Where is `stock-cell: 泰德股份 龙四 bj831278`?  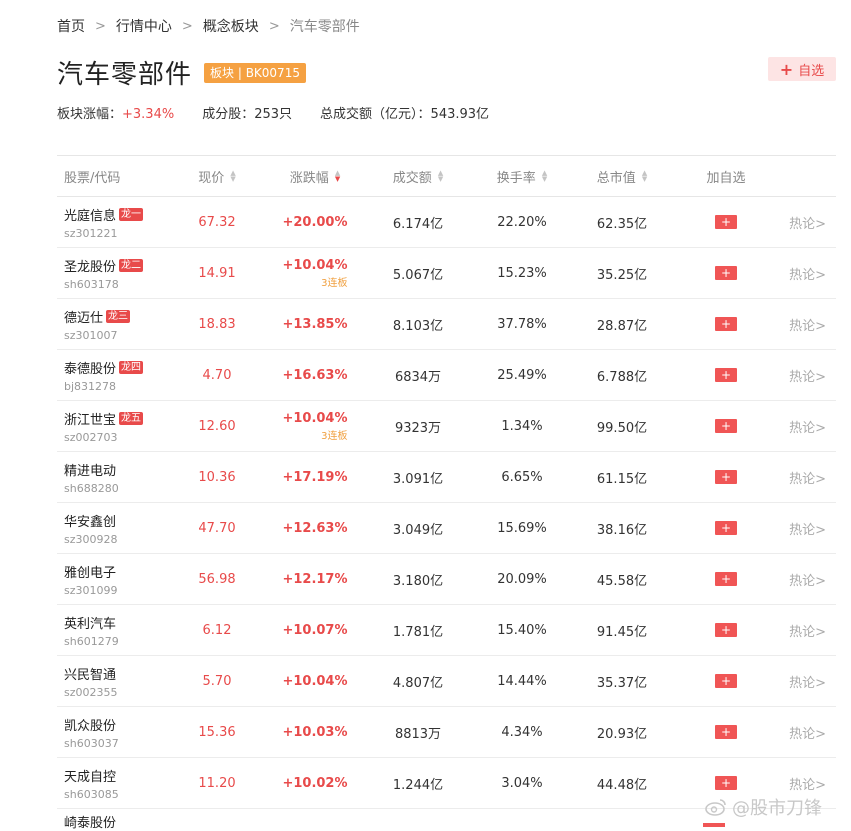 stock-cell: 泰德股份 龙四 bj831278 is located at coordinates (117, 375).